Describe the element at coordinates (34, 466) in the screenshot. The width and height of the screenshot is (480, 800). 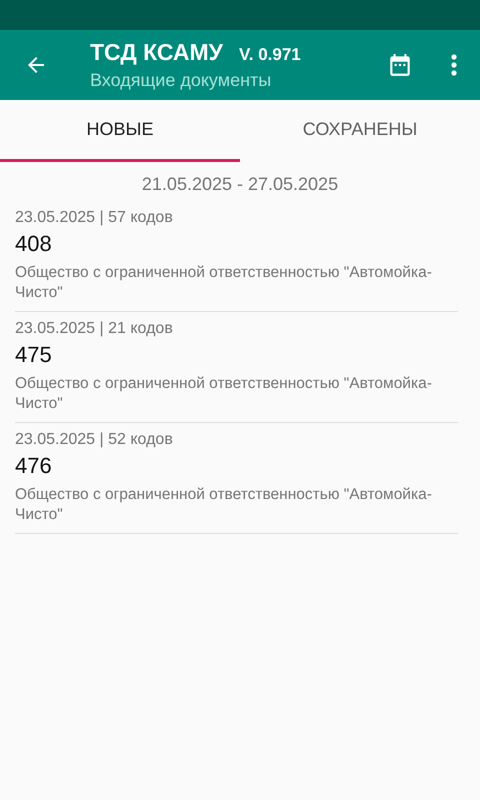
I see `document-number: 476` at that location.